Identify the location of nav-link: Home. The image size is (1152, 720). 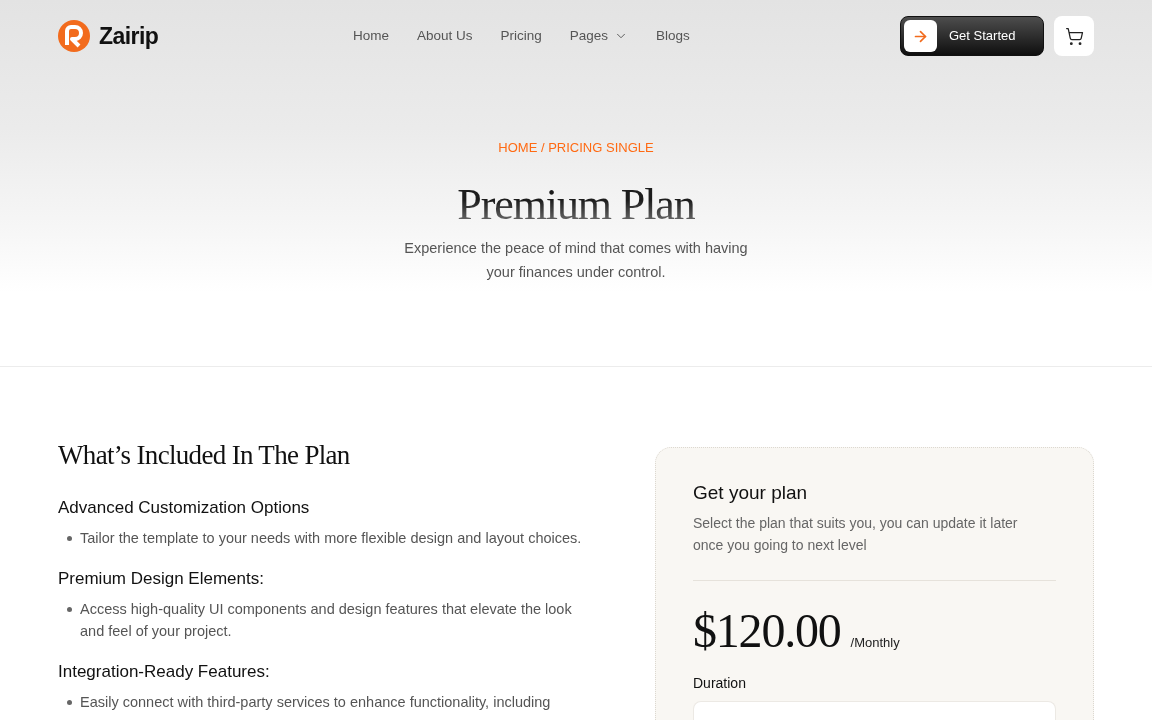
(371, 36).